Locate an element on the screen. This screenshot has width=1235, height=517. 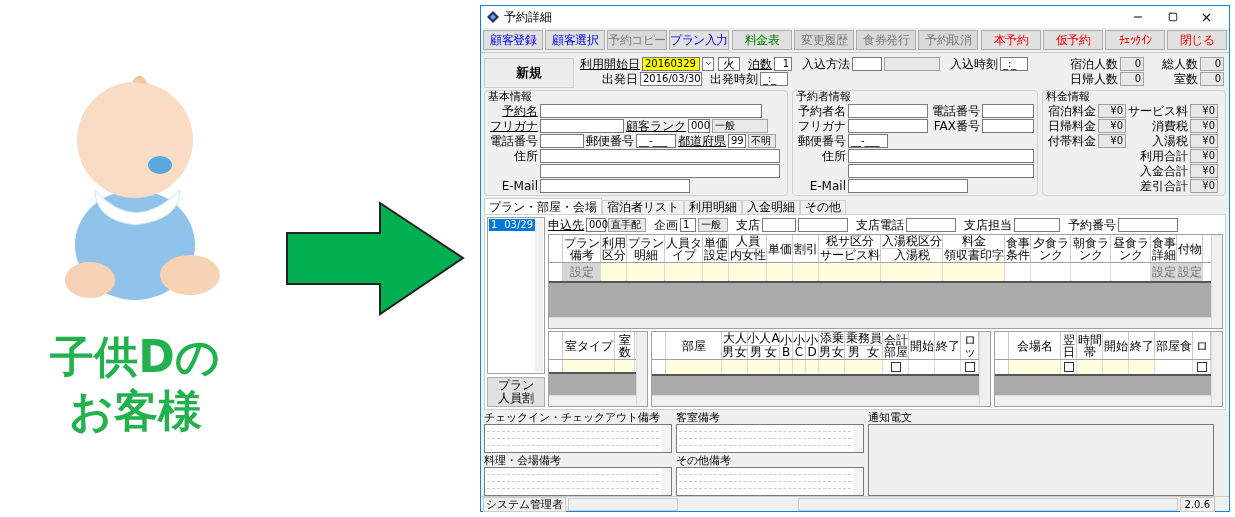
column-header: 入湯税 is located at coordinates (911, 255).